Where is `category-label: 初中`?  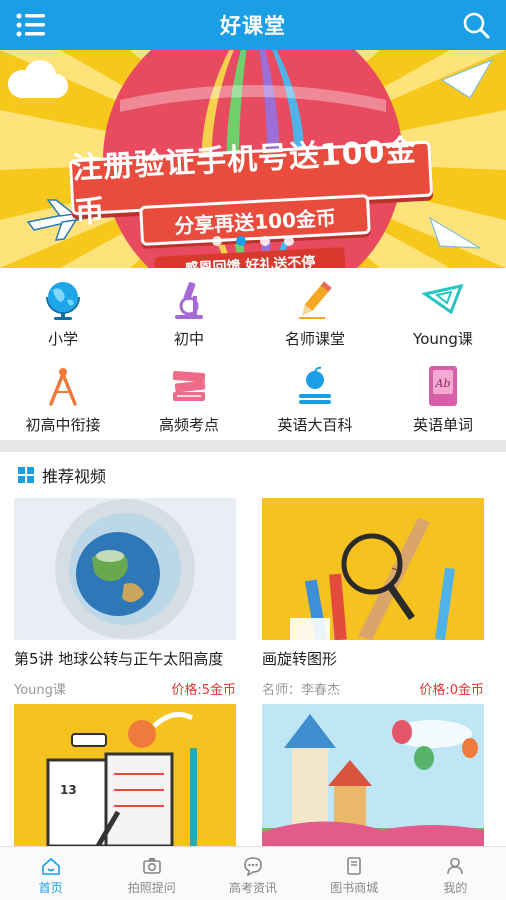
category-label: 初中 is located at coordinates (188, 339).